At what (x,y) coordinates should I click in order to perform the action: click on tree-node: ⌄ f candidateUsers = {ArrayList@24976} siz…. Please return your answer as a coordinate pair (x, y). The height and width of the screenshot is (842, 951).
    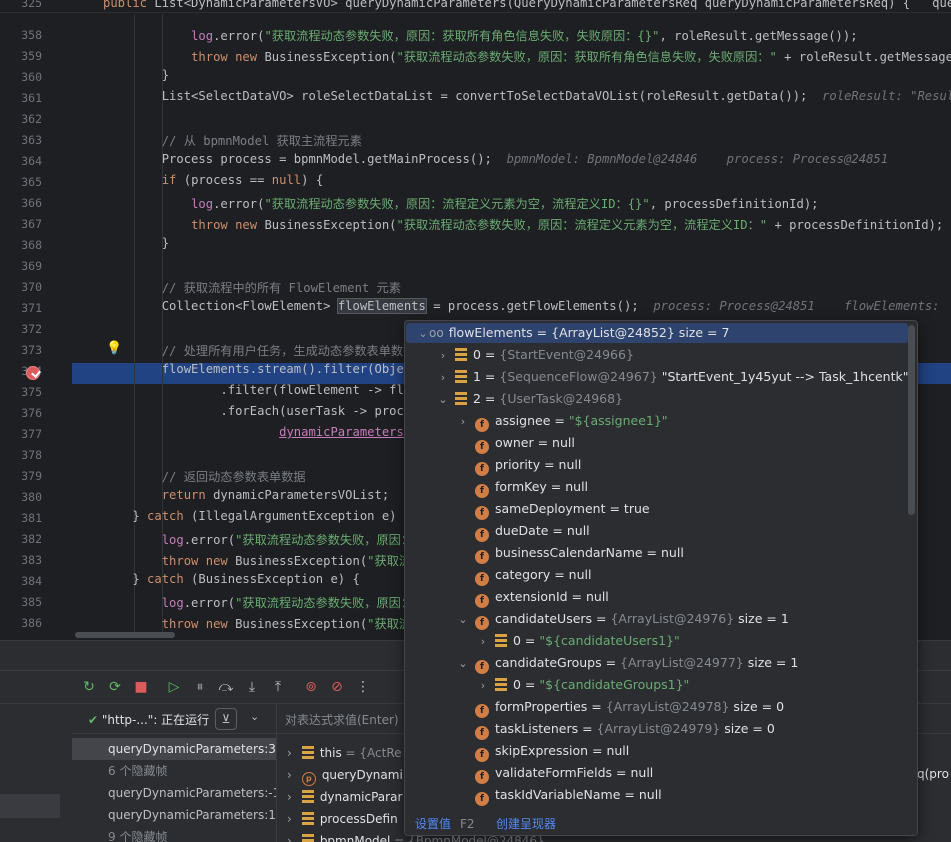
    Looking at the image, I should click on (623, 619).